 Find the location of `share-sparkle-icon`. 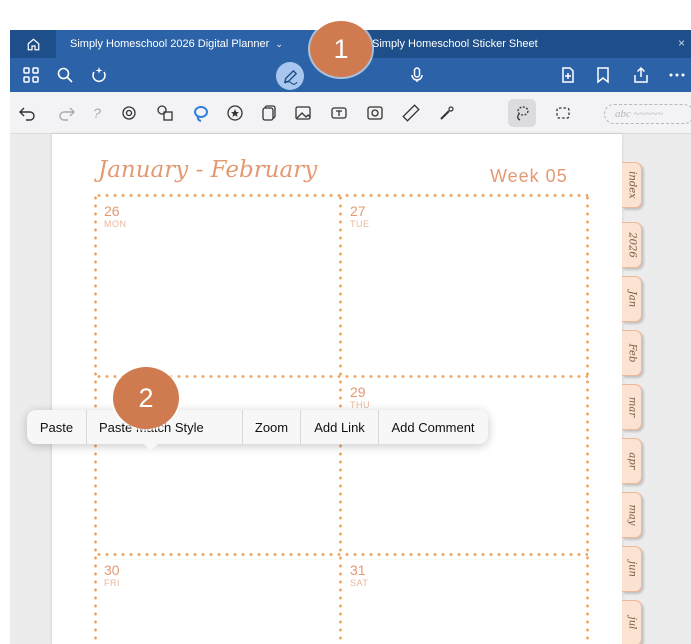

share-sparkle-icon is located at coordinates (99, 75).